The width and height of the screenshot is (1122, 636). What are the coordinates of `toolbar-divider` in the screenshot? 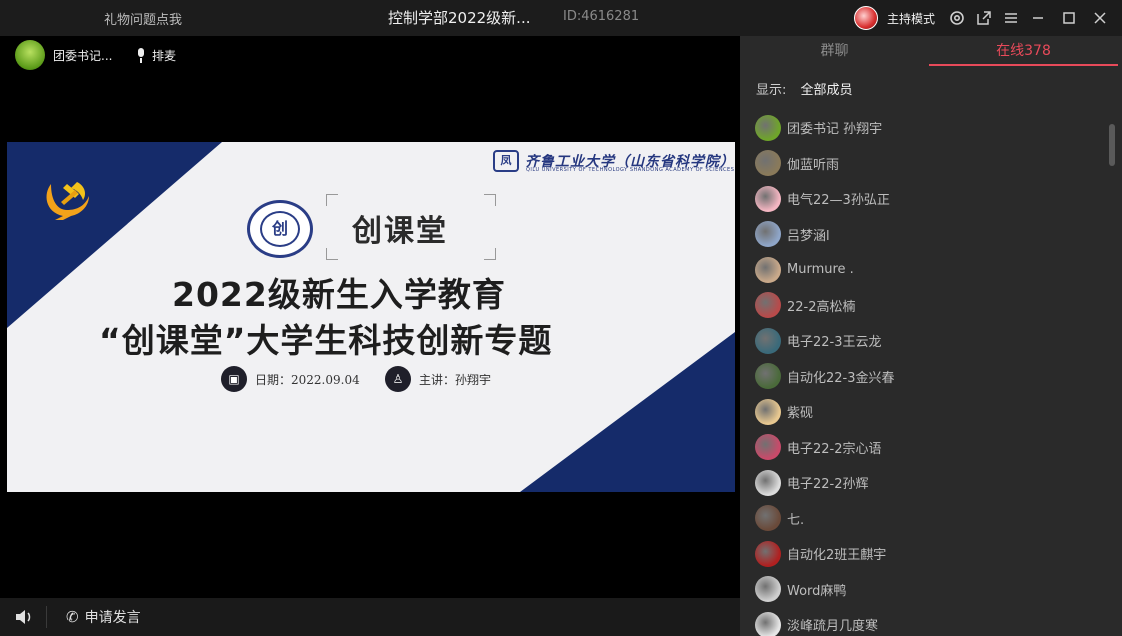 It's located at (46, 617).